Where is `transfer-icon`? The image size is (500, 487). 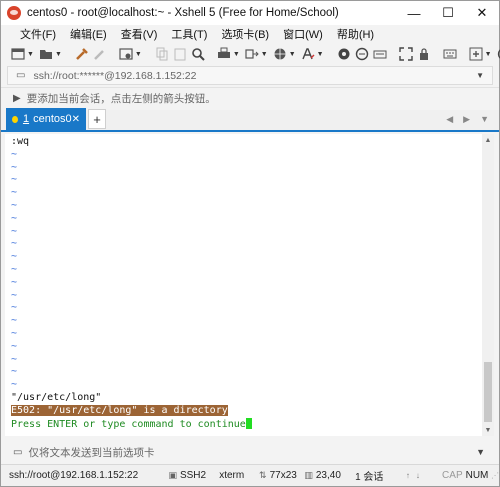 transfer-icon is located at coordinates (252, 54).